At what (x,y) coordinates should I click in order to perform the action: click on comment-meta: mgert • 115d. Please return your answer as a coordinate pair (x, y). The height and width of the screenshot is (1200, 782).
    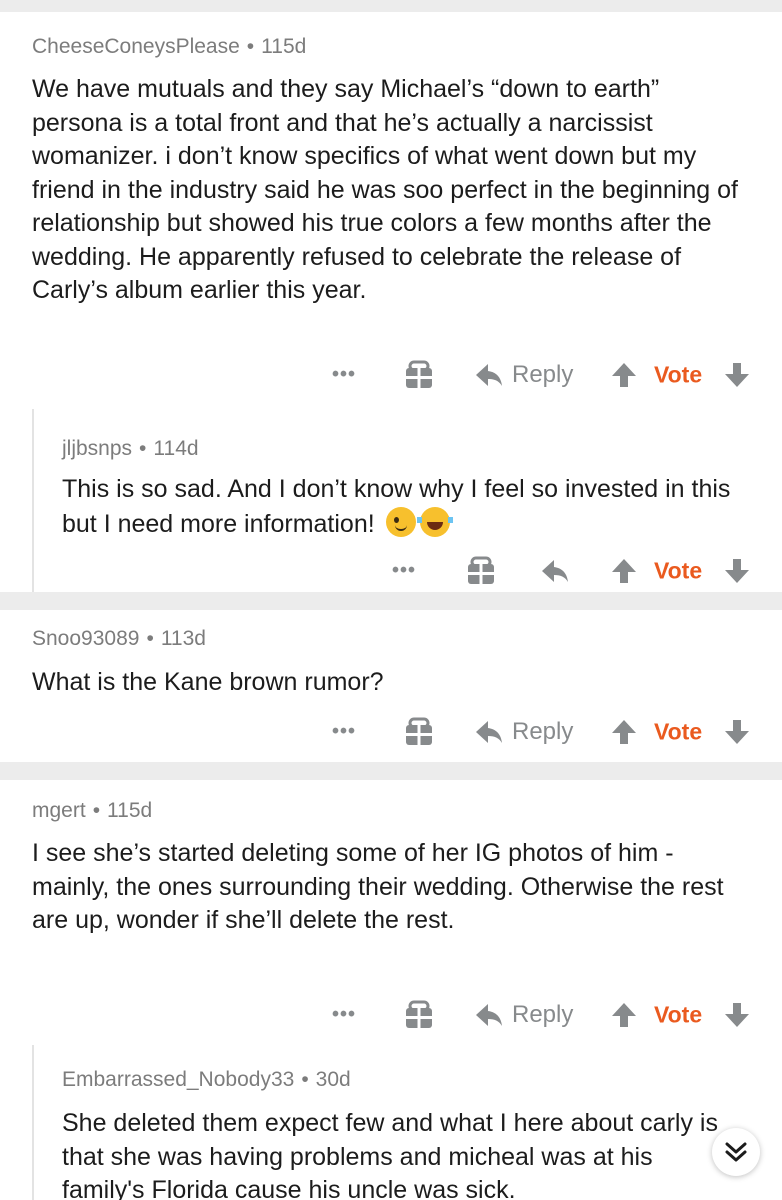
    Looking at the image, I should click on (92, 810).